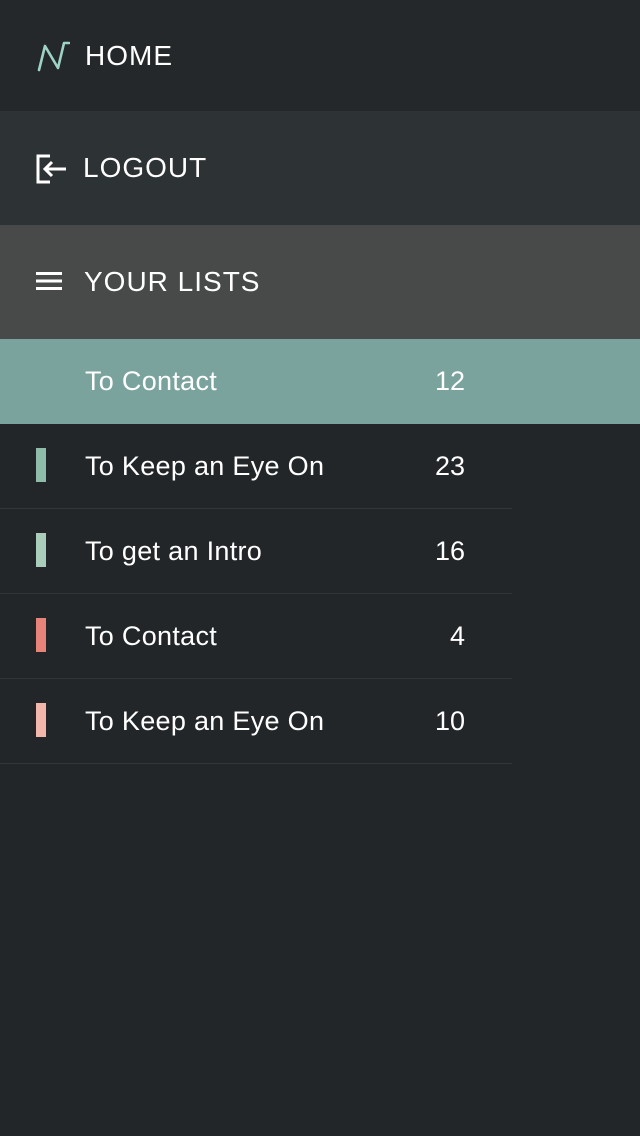 The width and height of the screenshot is (640, 1136). What do you see at coordinates (320, 55) in the screenshot?
I see `nav-home: HOME` at bounding box center [320, 55].